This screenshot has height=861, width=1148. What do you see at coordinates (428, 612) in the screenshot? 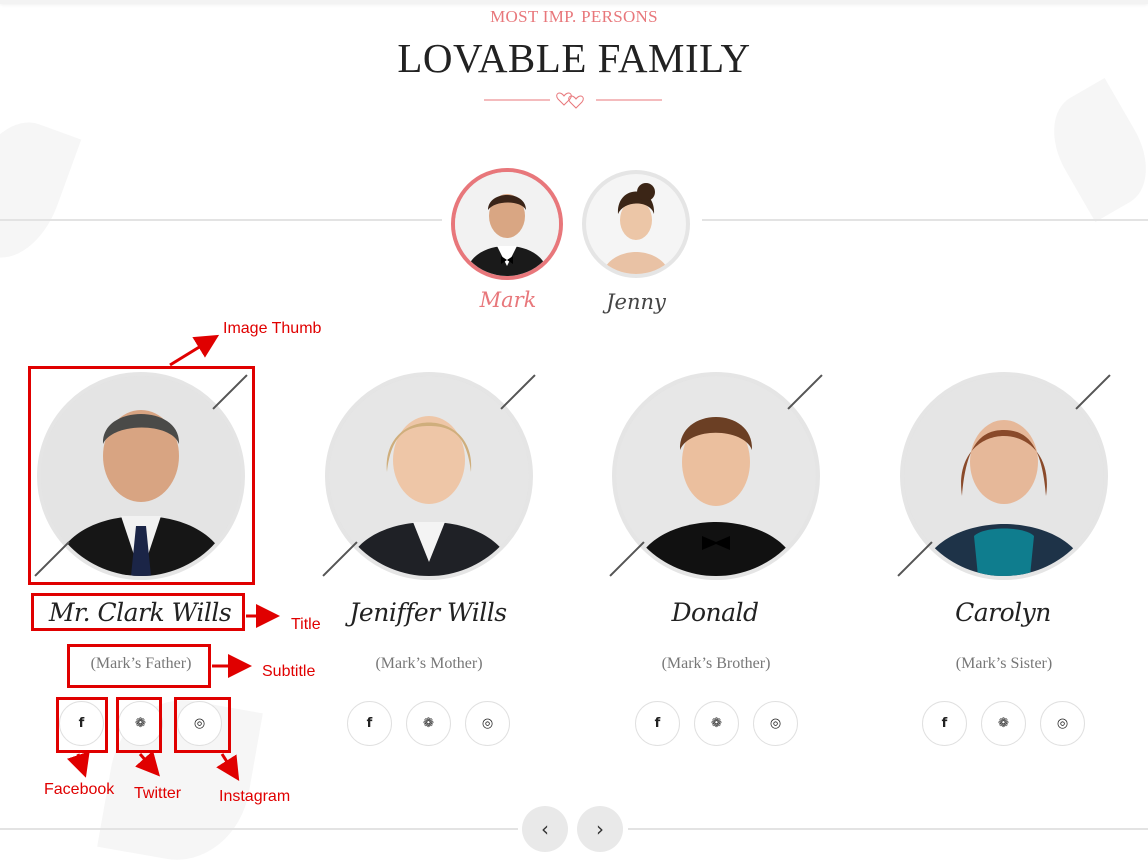
I see `member-title: Jeniffer Wills` at bounding box center [428, 612].